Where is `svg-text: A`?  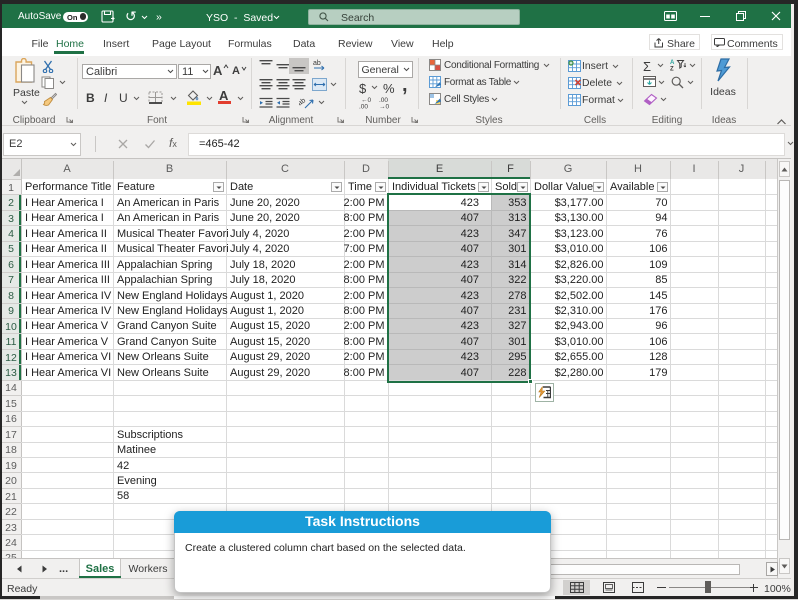 svg-text: A is located at coordinates (672, 63).